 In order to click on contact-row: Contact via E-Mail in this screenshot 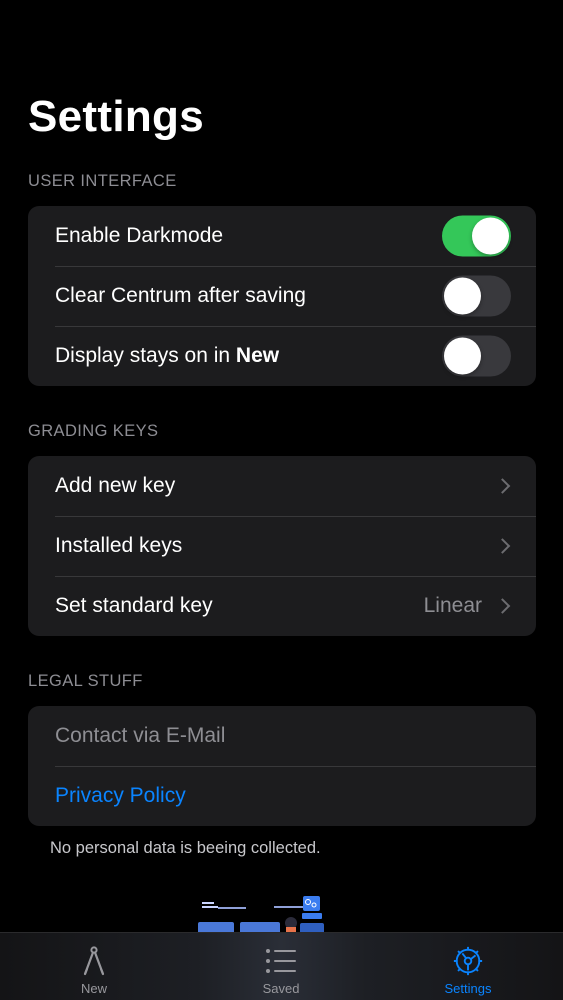, I will do `click(282, 736)`.